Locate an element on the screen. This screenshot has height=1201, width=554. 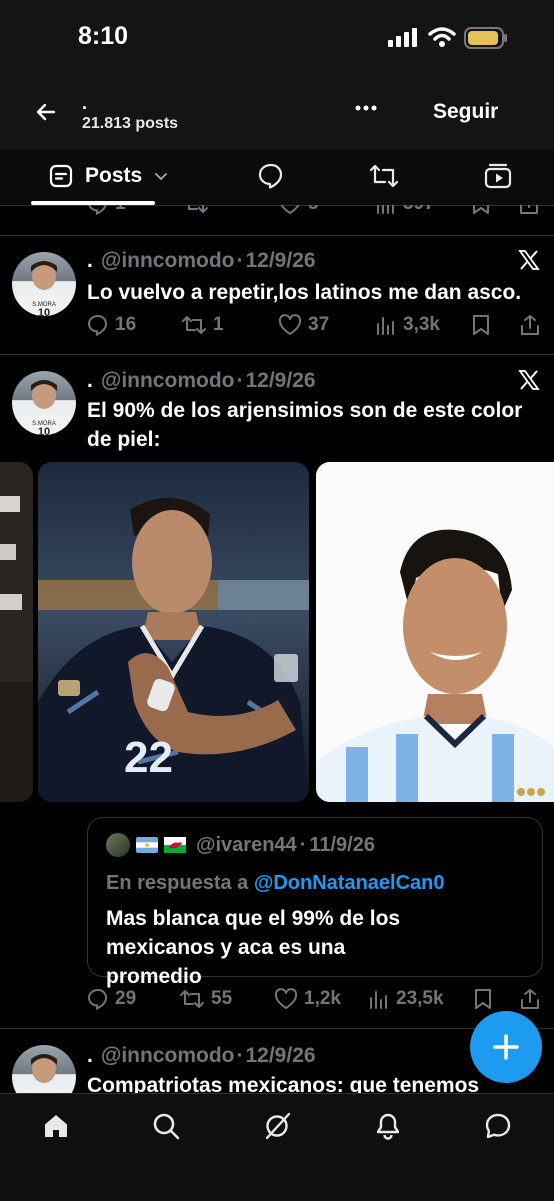
jersey-number: 22 is located at coordinates (148, 757).